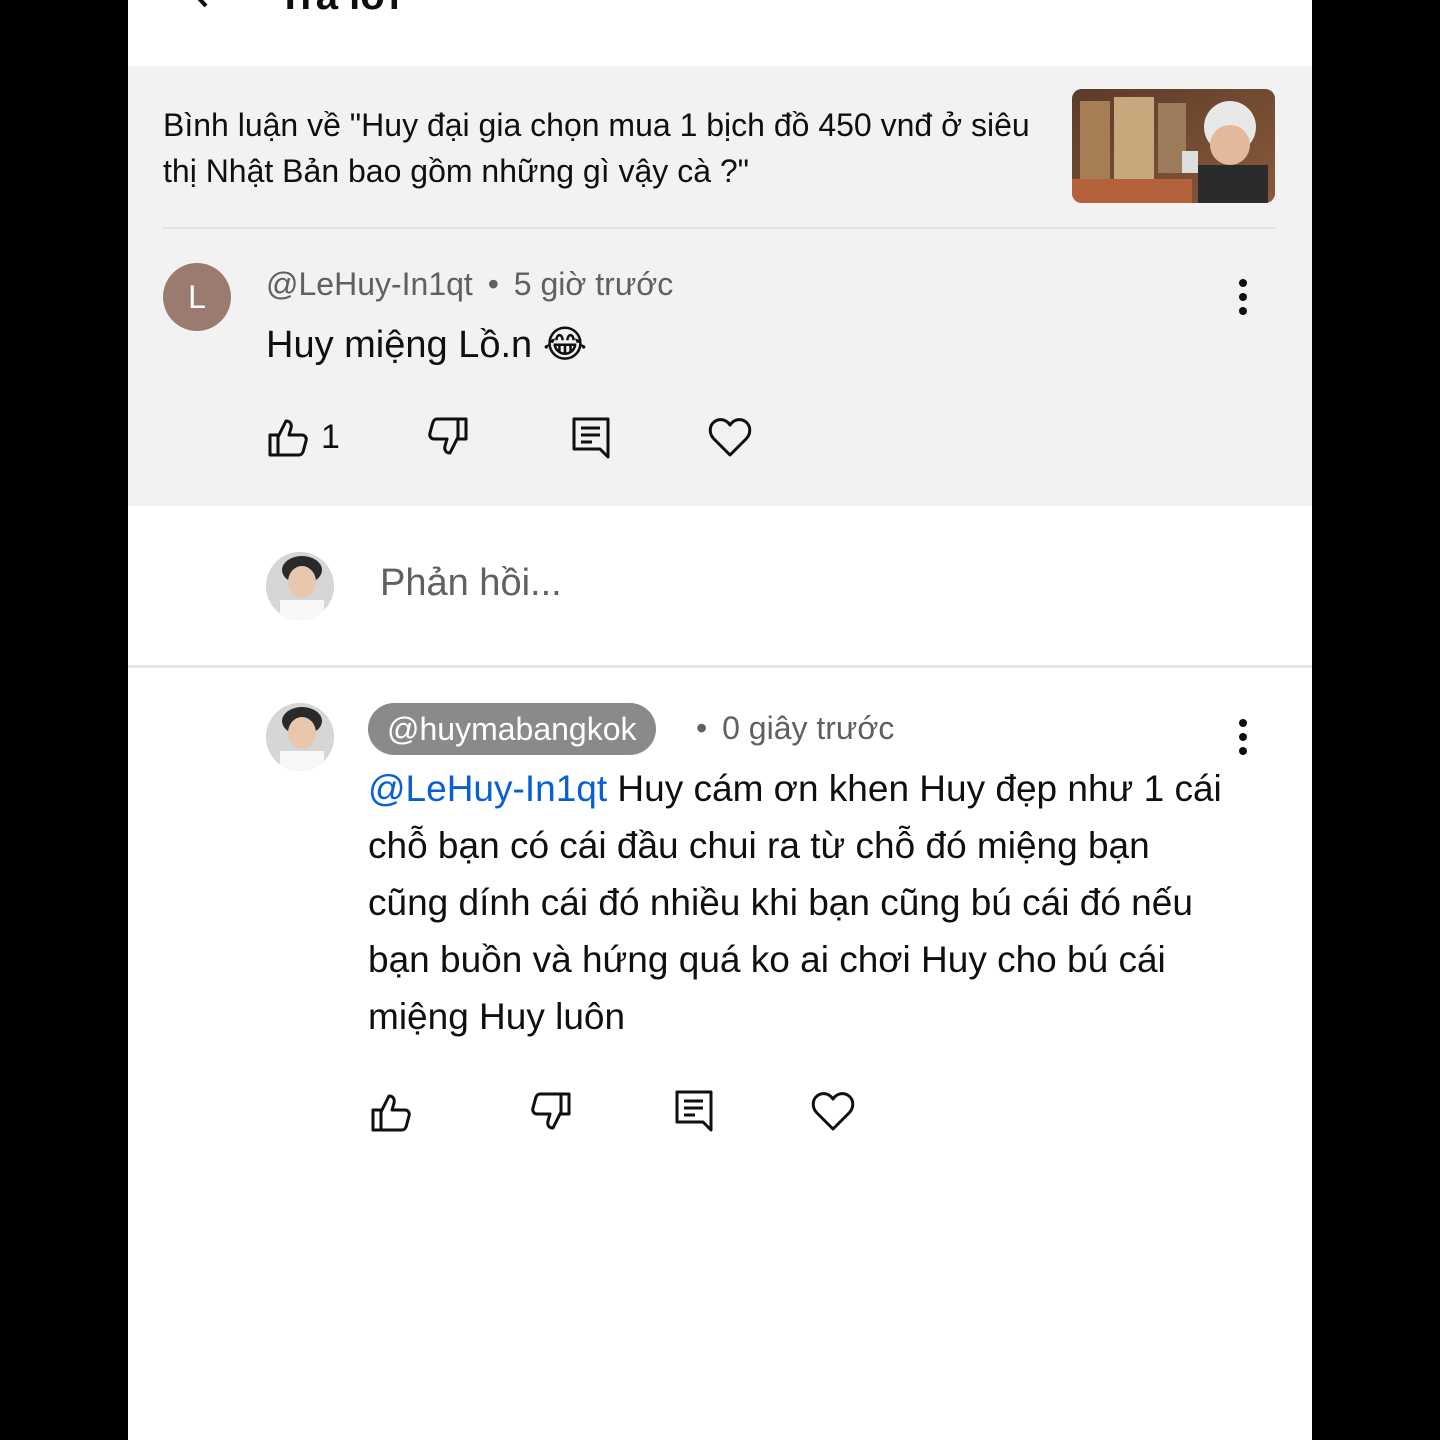  I want to click on user-avatar, so click(300, 586).